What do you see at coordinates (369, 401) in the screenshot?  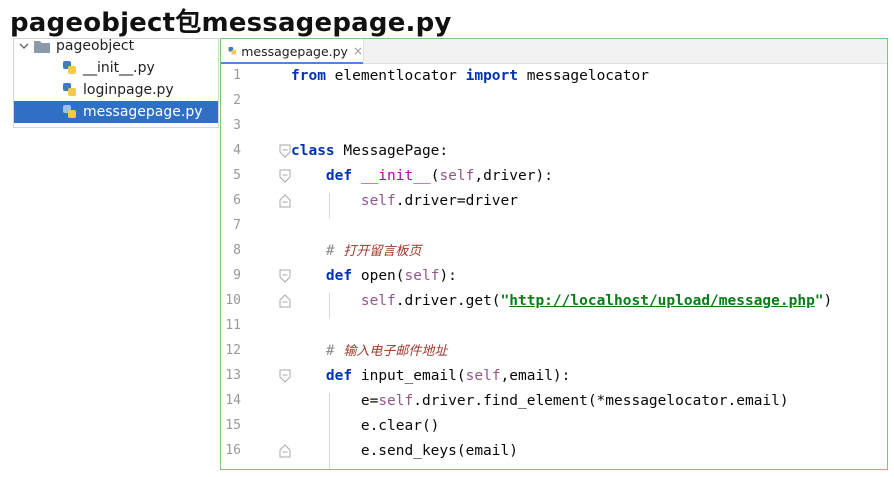 I see `code-token: e=` at bounding box center [369, 401].